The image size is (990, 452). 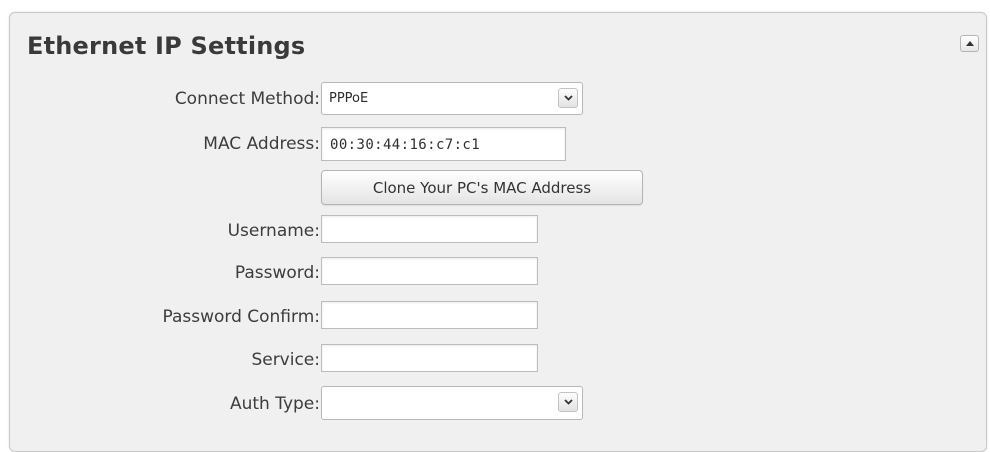 What do you see at coordinates (274, 404) in the screenshot?
I see `auth-type-label: Auth Type:` at bounding box center [274, 404].